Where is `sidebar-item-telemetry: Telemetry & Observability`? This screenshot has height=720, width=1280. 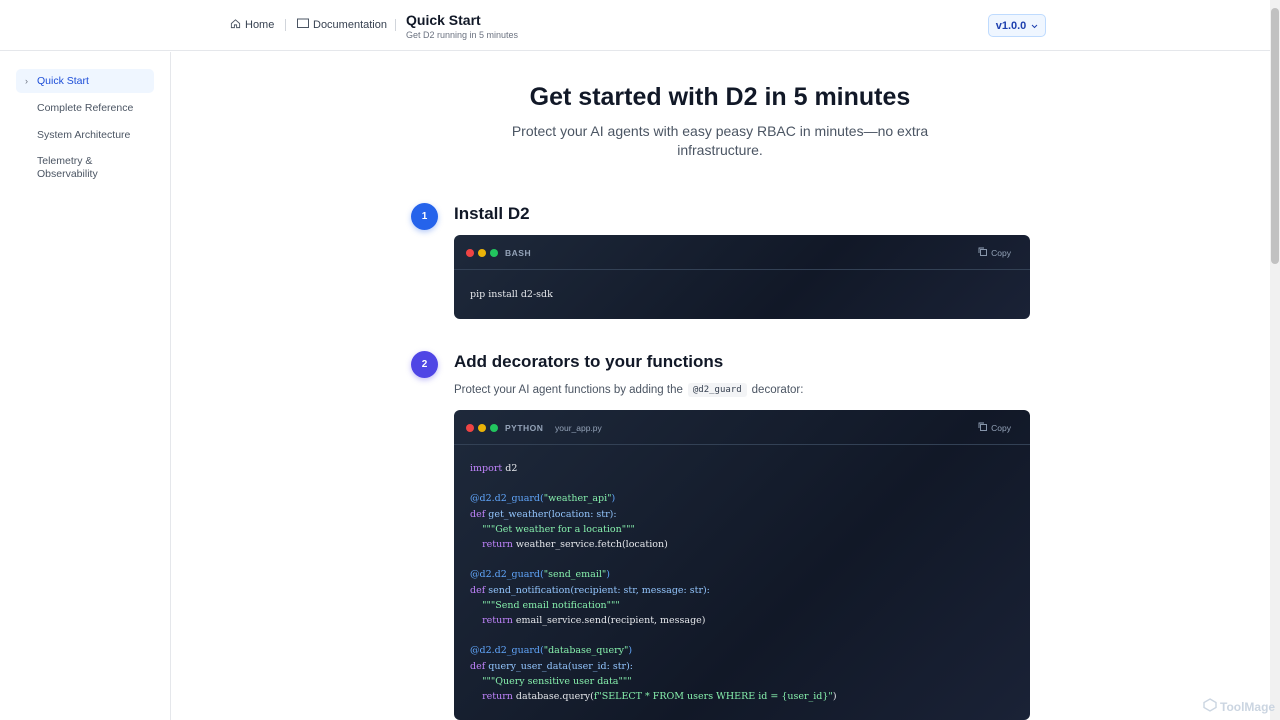 sidebar-item-telemetry: Telemetry & Observability is located at coordinates (71, 168).